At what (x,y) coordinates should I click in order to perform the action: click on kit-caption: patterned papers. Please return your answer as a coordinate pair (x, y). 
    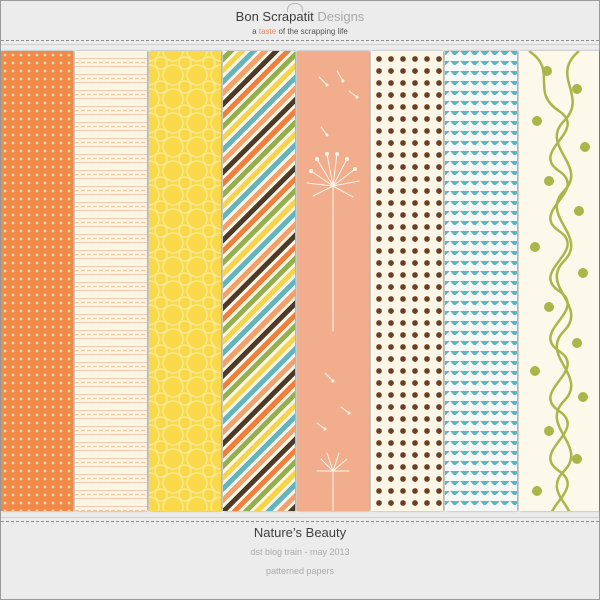
    Looking at the image, I should click on (300, 571).